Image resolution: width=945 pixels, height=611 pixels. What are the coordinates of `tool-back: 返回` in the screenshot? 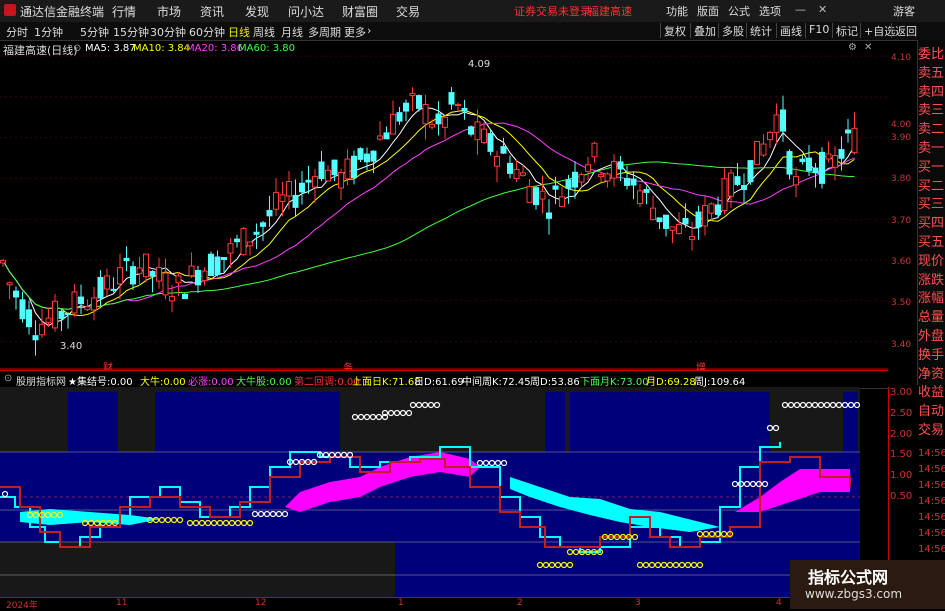 It's located at (905, 30).